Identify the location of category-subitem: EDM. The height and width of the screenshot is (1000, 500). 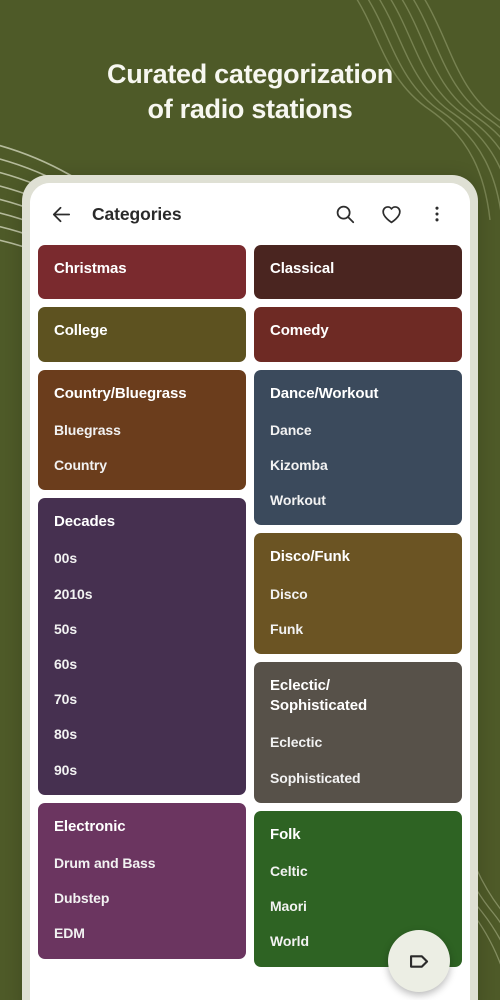
(142, 933).